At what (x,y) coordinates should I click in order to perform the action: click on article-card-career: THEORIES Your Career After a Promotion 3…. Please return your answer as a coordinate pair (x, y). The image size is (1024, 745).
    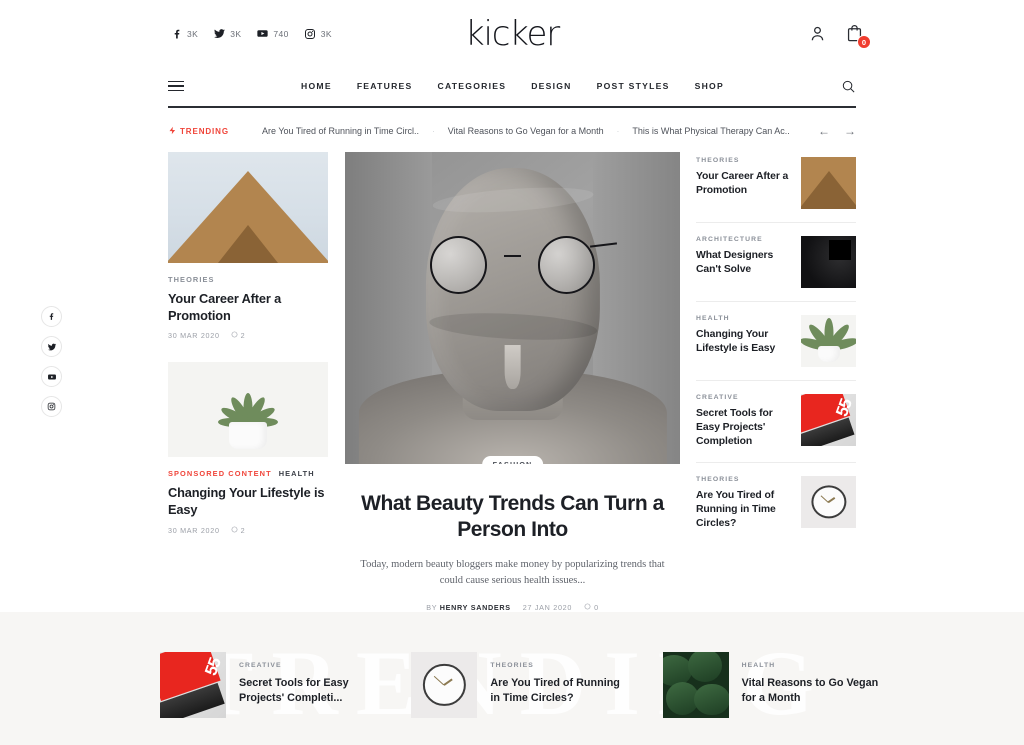
    Looking at the image, I should click on (248, 246).